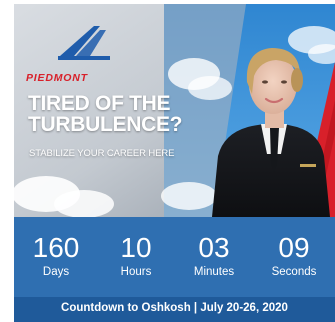  Describe the element at coordinates (214, 247) in the screenshot. I see `minutes-value: 03` at that location.